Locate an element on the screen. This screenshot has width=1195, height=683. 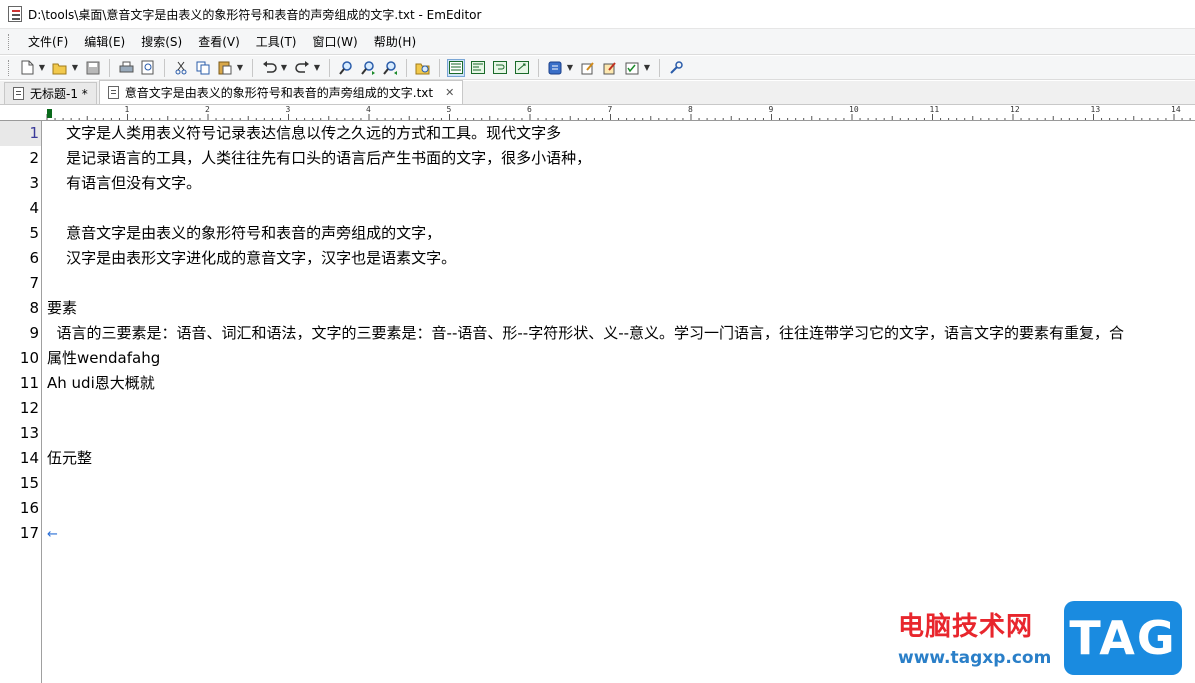
line-number: 4 is located at coordinates (34, 208).